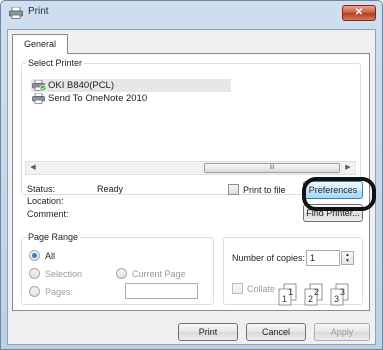 The height and width of the screenshot is (350, 383). Describe the element at coordinates (161, 291) in the screenshot. I see `pages-input` at that location.